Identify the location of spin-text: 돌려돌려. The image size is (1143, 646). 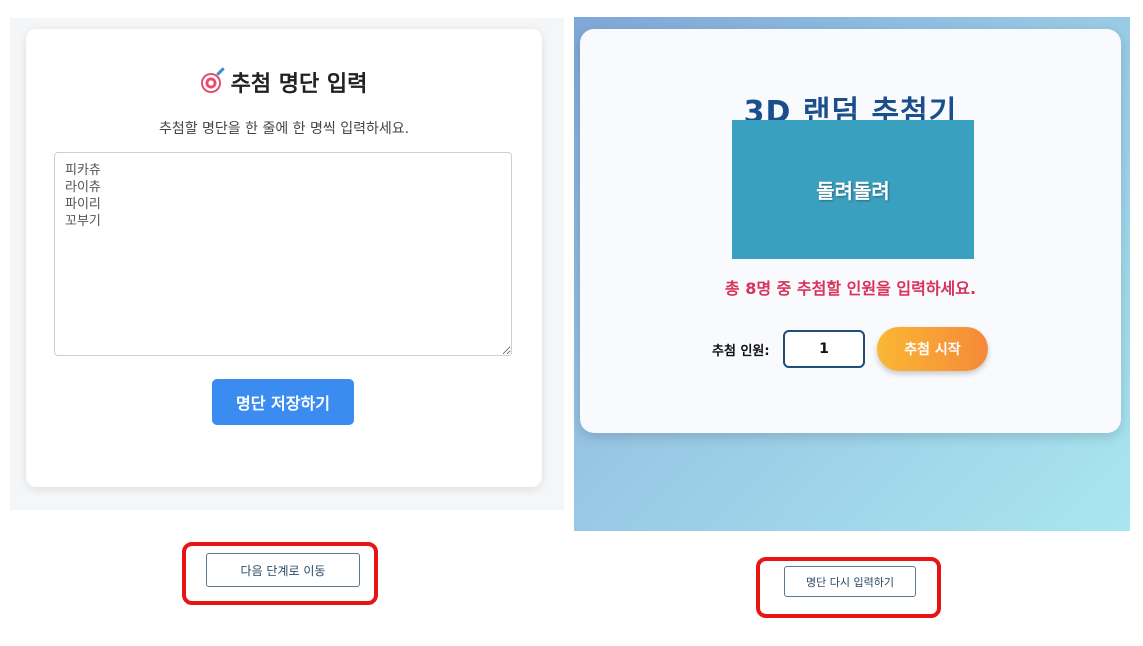
(853, 191).